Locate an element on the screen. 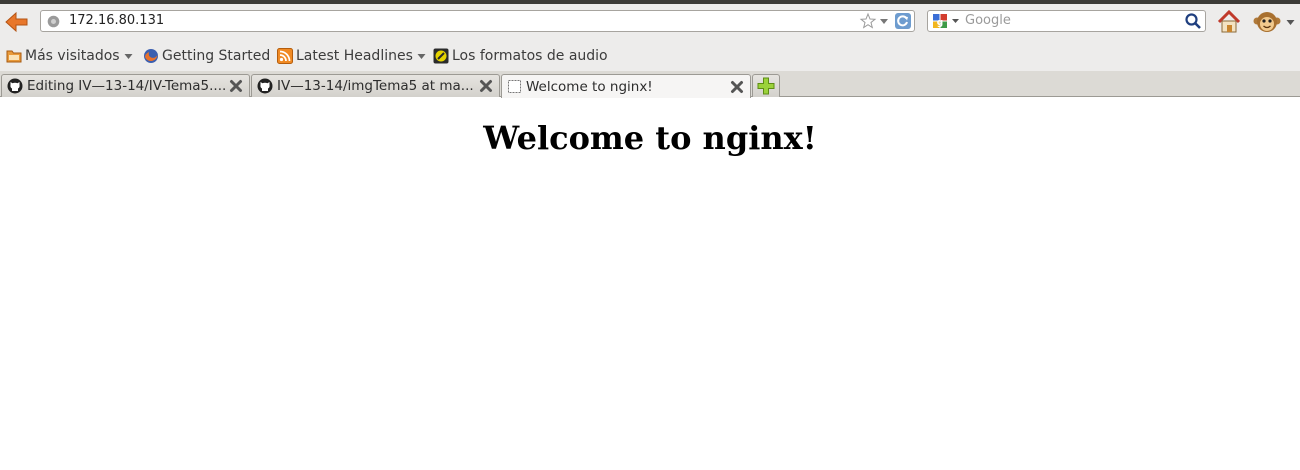 This screenshot has width=1300, height=470. navigation-toolbar: 172.16.80.131 g Google is located at coordinates (650, 22).